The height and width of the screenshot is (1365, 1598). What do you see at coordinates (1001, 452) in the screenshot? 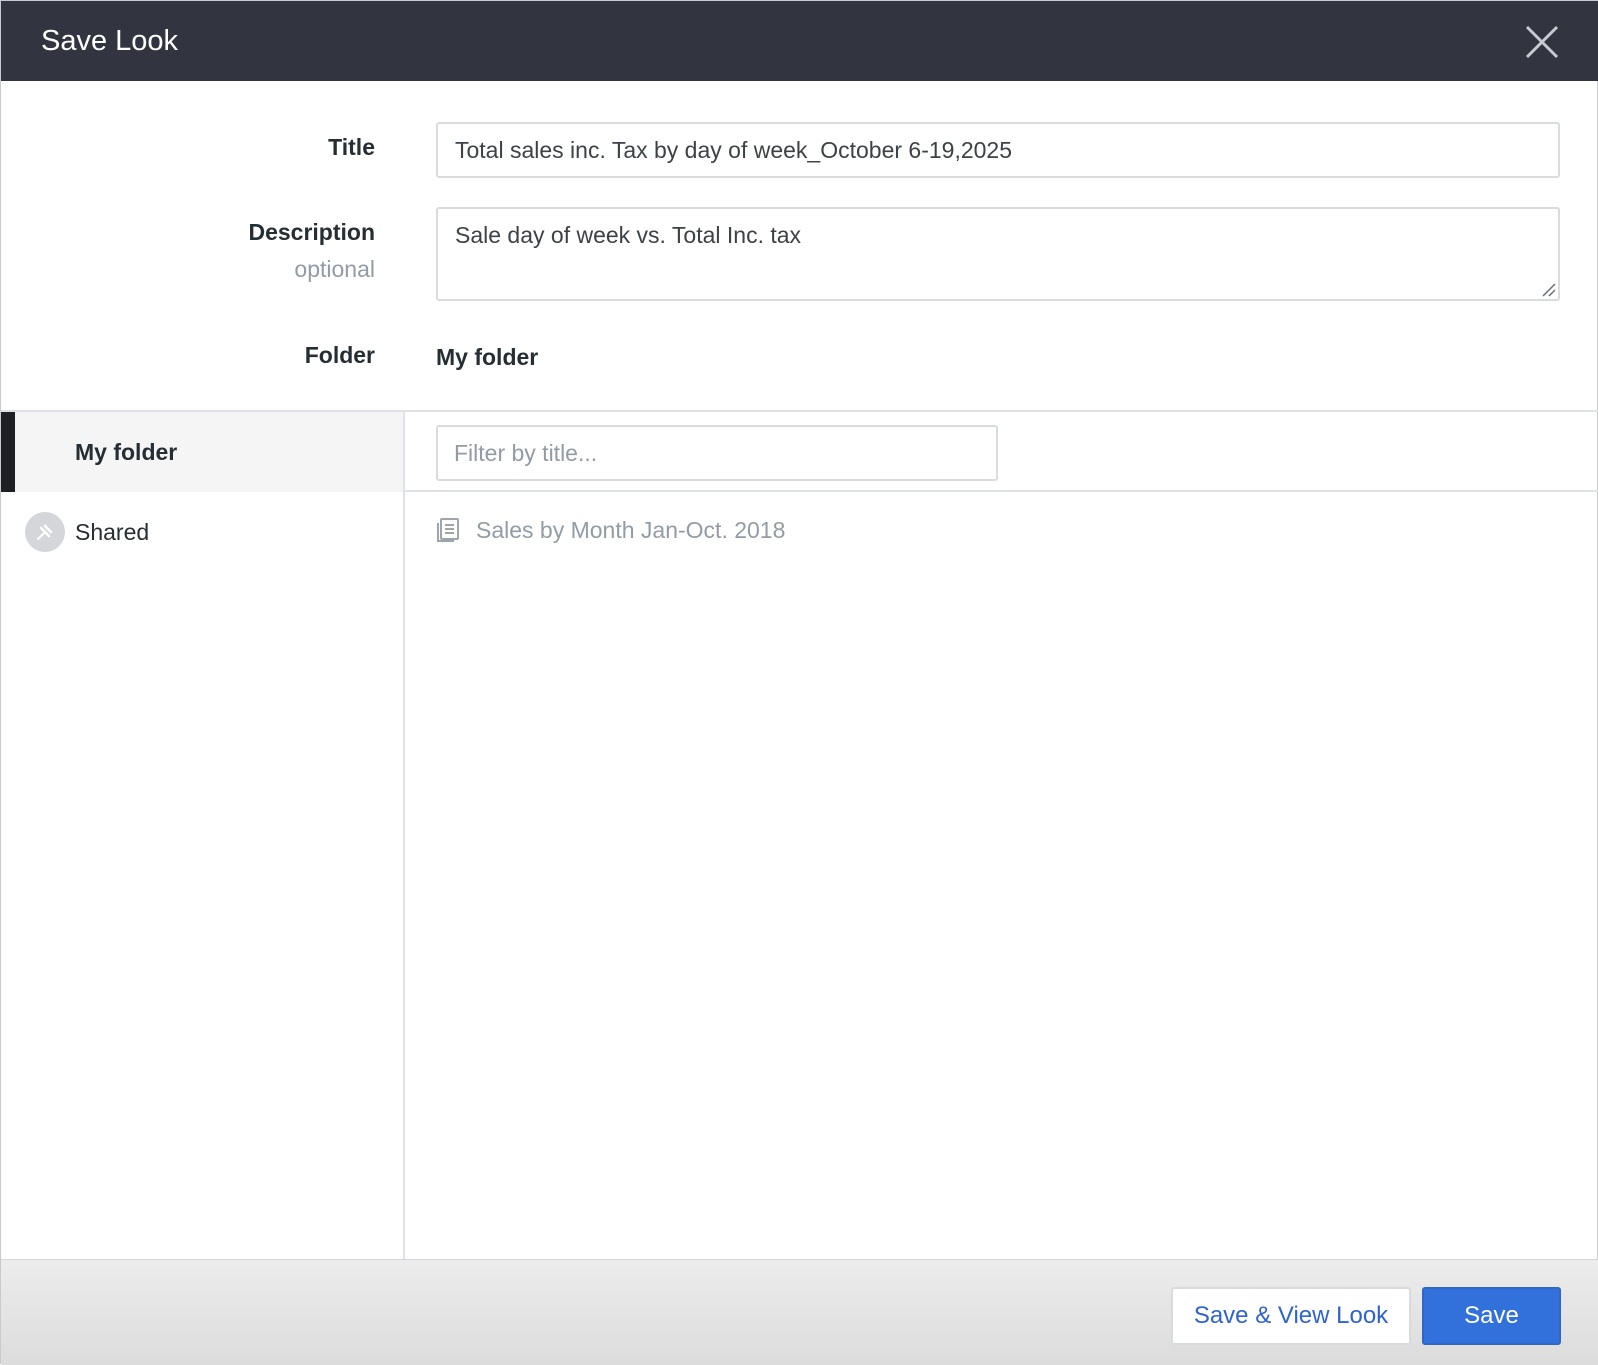
I see `filter-bar` at bounding box center [1001, 452].